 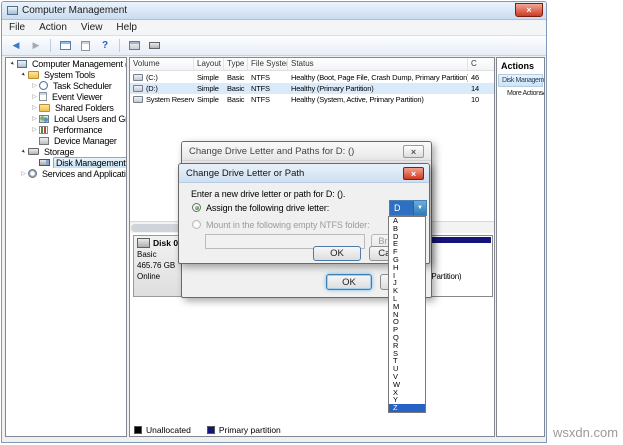 What do you see at coordinates (407, 315) in the screenshot?
I see `drive-letter-option: N` at bounding box center [407, 315].